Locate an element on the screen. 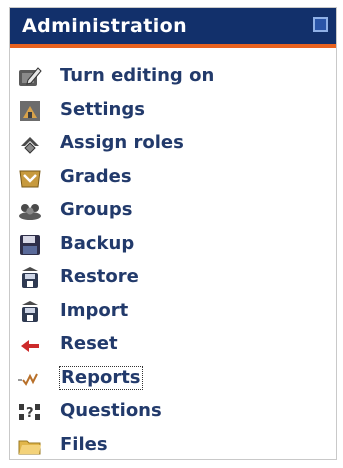 This screenshot has width=343, height=468. grades-icon is located at coordinates (30, 178).